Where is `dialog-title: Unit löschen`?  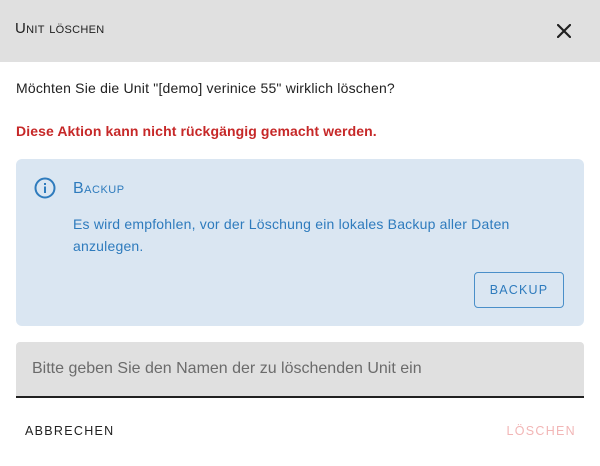
dialog-title: Unit löschen is located at coordinates (60, 28).